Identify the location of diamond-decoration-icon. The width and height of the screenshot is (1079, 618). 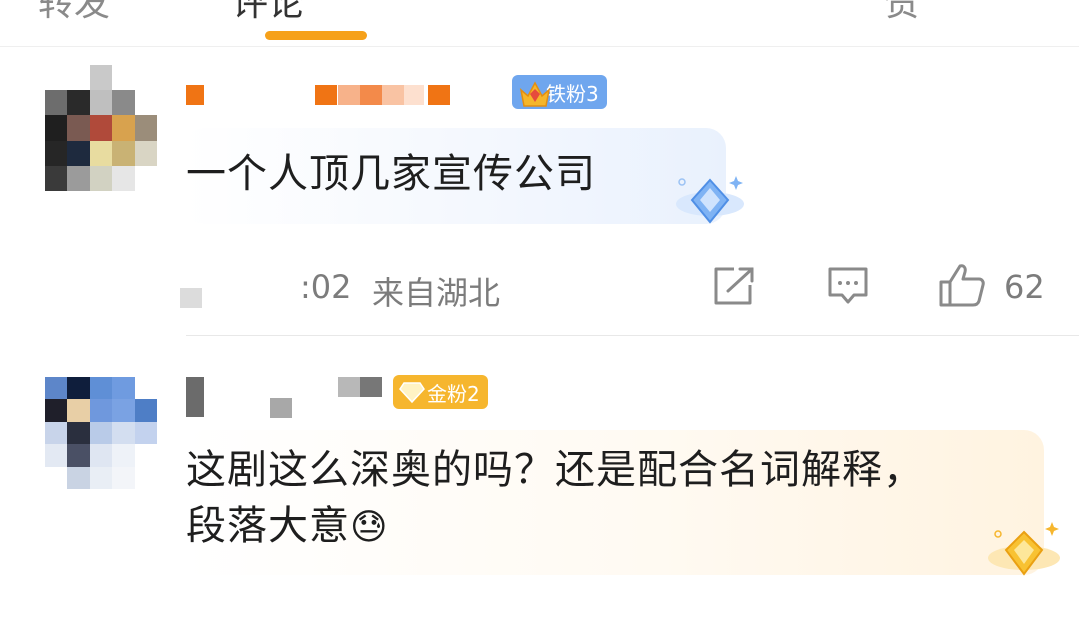
(710, 202).